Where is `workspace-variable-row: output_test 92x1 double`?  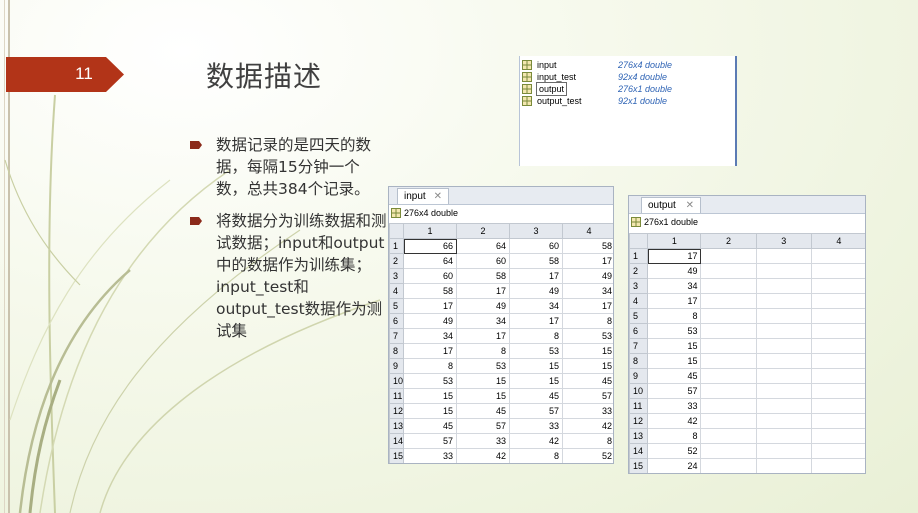
workspace-variable-row: output_test 92x1 double is located at coordinates (627, 101).